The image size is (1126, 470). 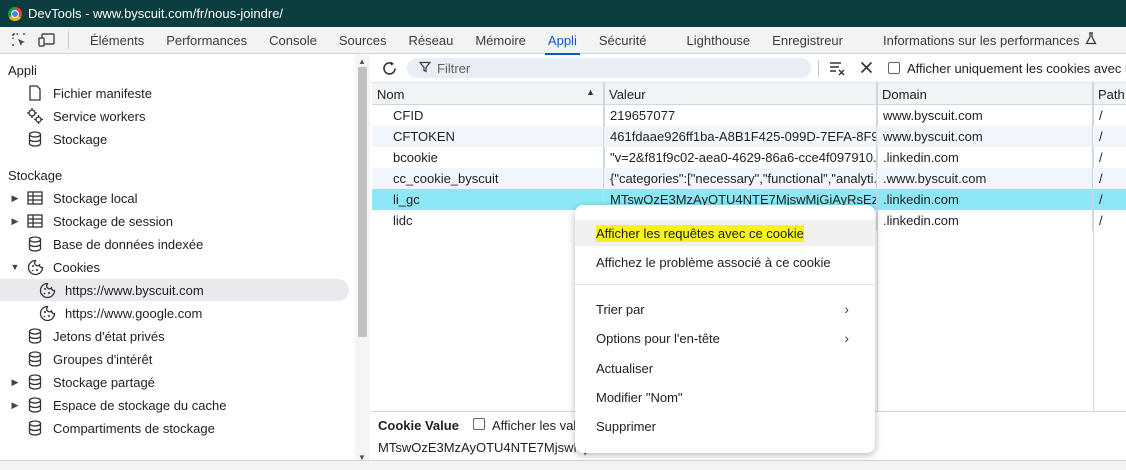 I want to click on sort-ascending-icon: ▲, so click(x=590, y=92).